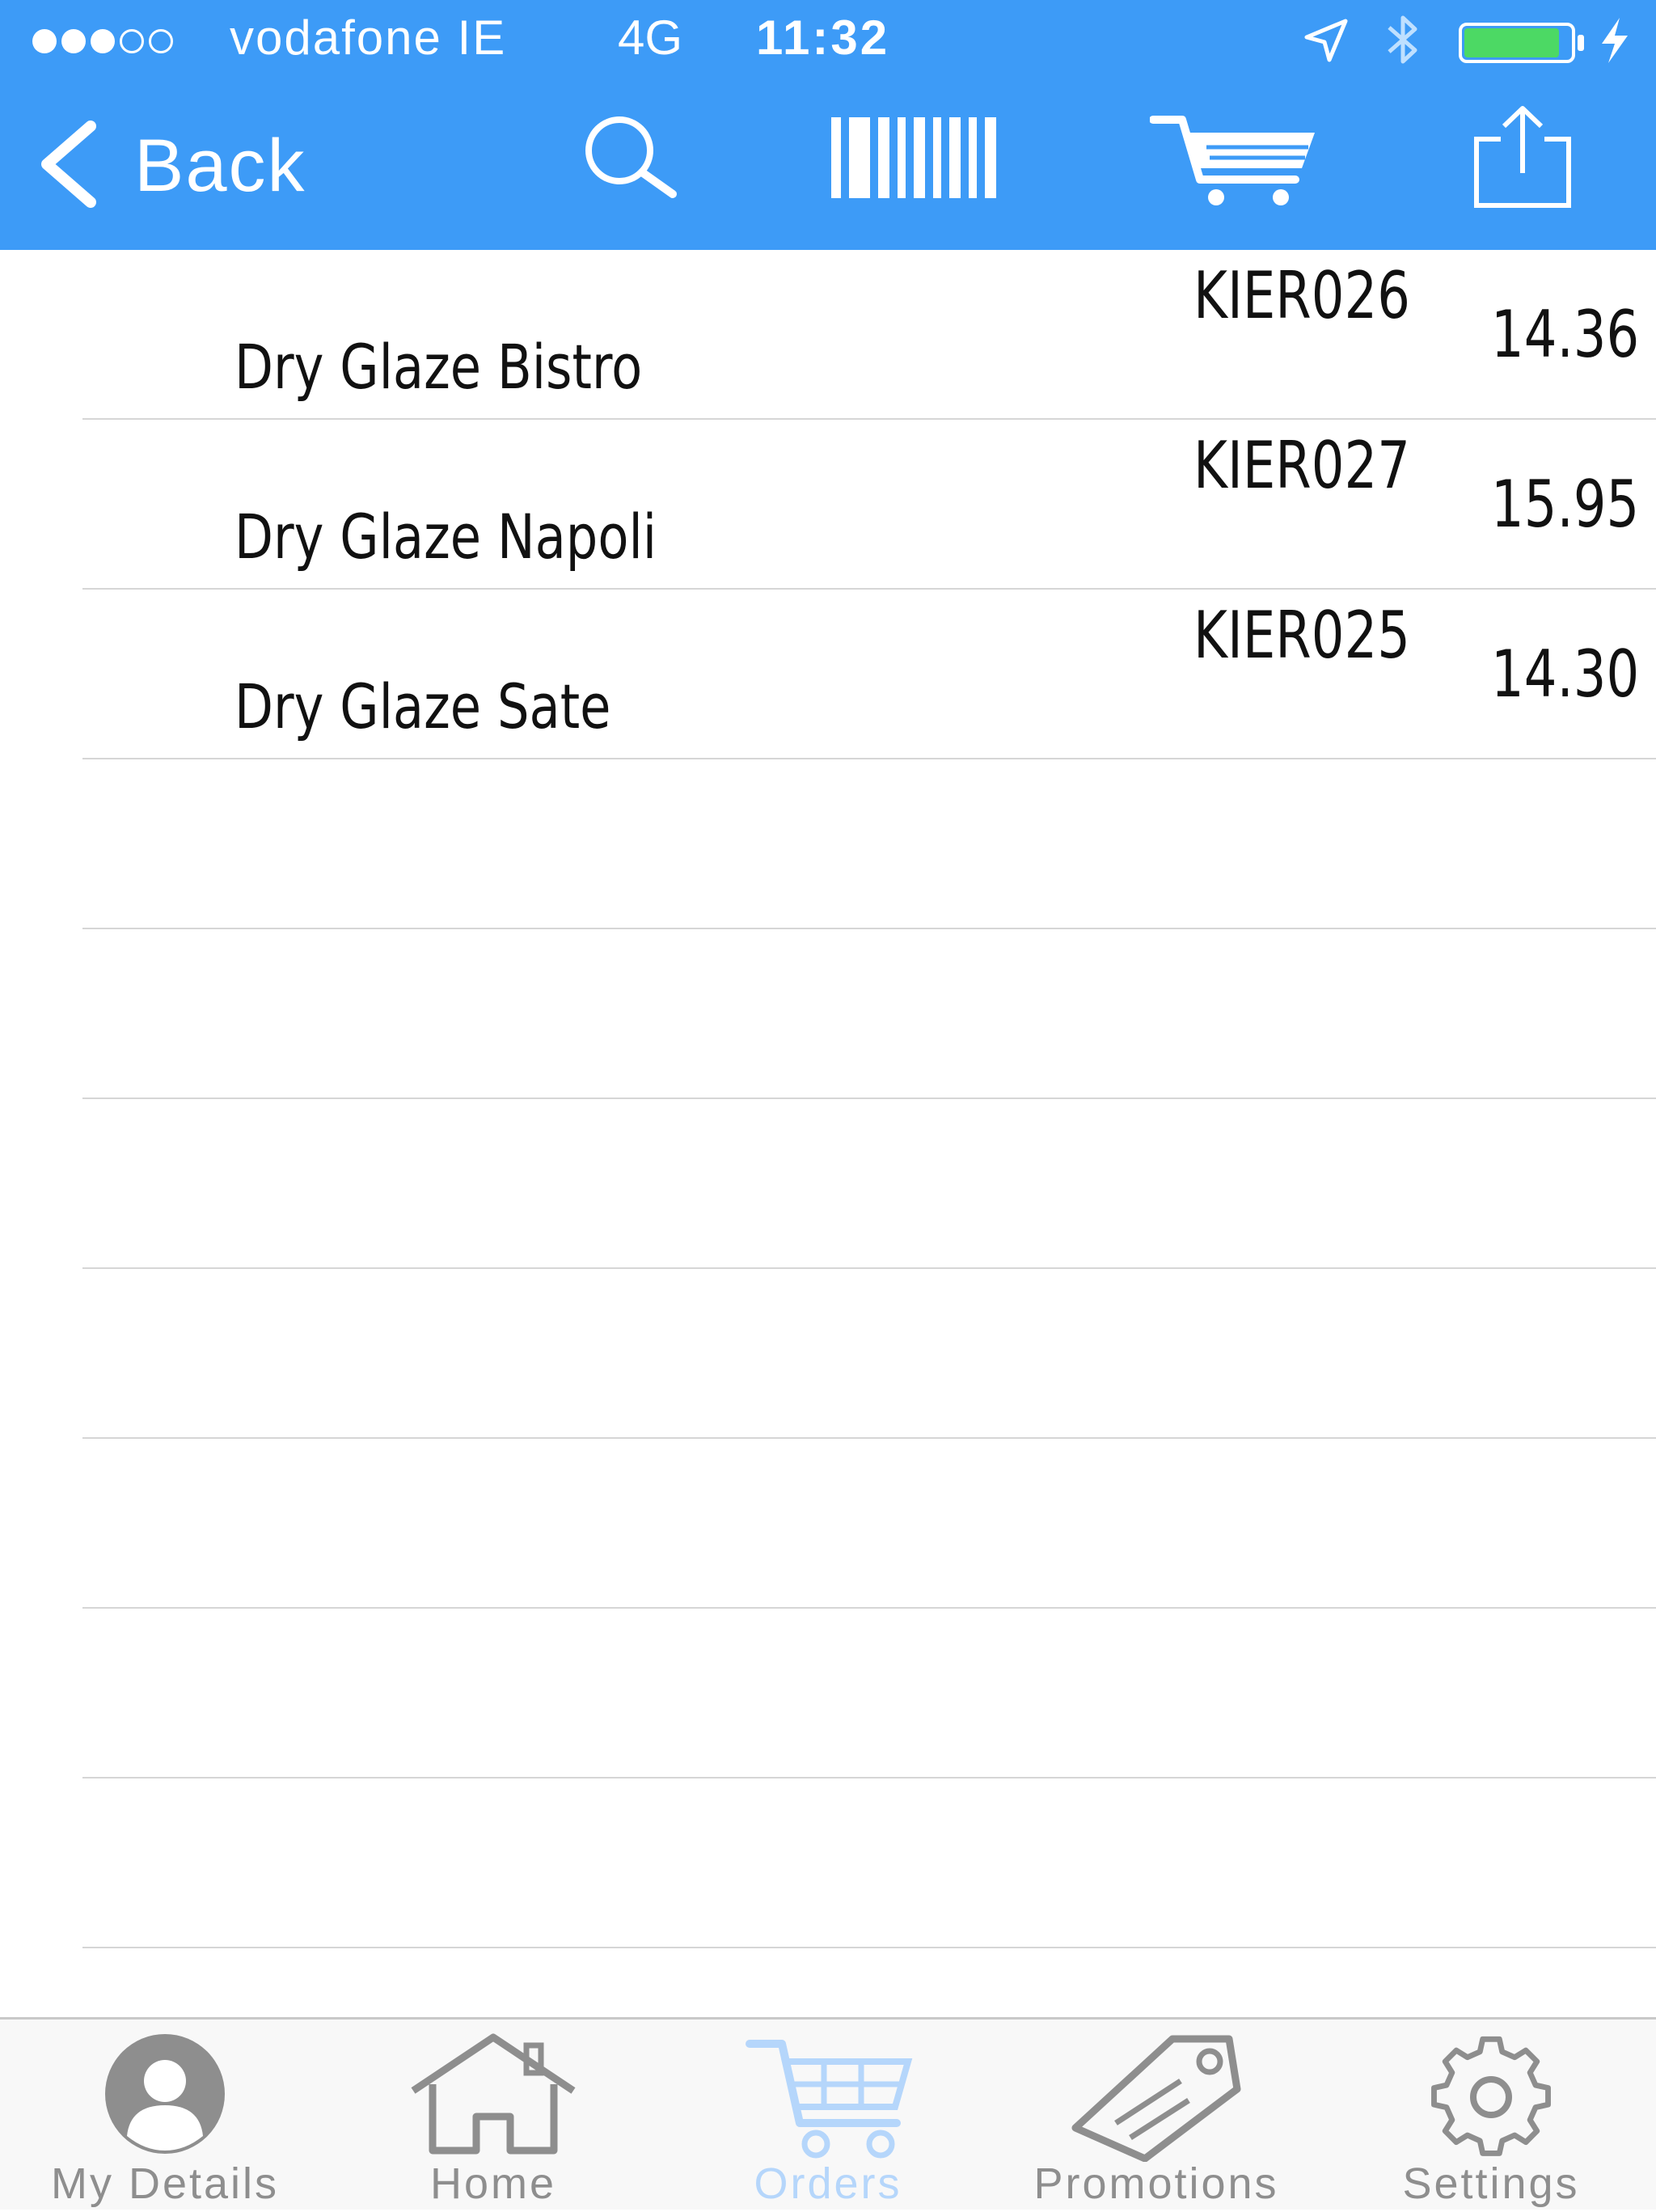  I want to click on back-button: Back, so click(169, 165).